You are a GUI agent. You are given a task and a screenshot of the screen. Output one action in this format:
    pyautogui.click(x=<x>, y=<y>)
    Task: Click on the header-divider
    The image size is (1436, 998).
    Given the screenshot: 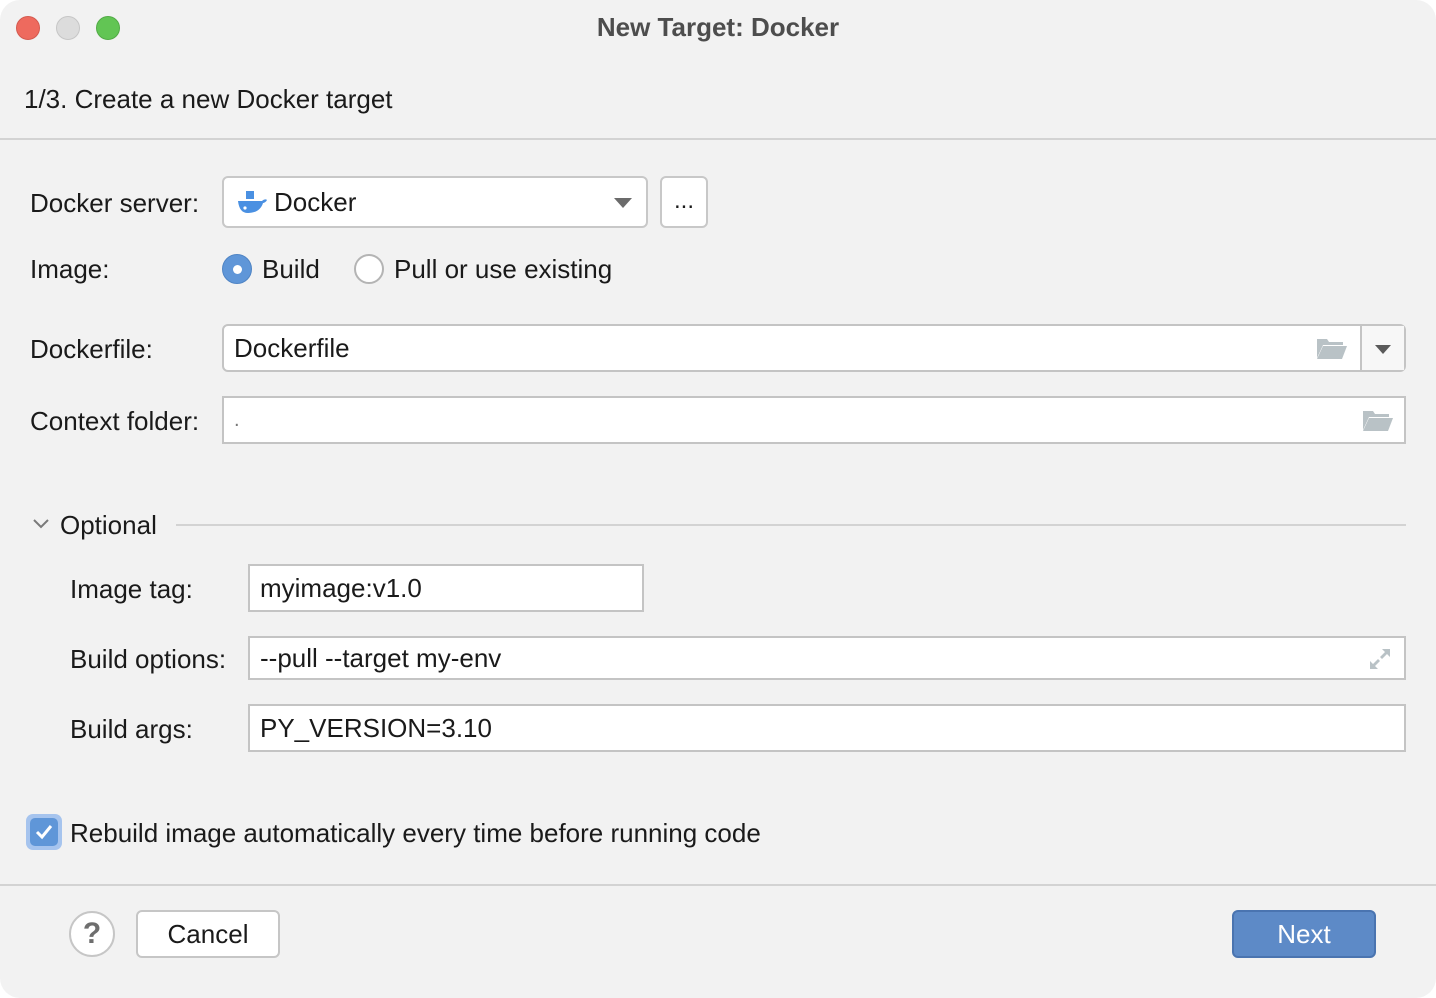 What is the action you would take?
    pyautogui.click(x=718, y=139)
    